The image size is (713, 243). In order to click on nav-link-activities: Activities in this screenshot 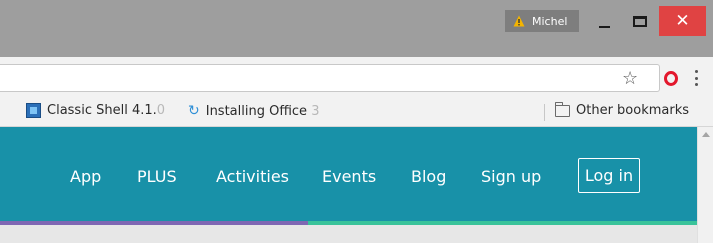, I will do `click(252, 176)`.